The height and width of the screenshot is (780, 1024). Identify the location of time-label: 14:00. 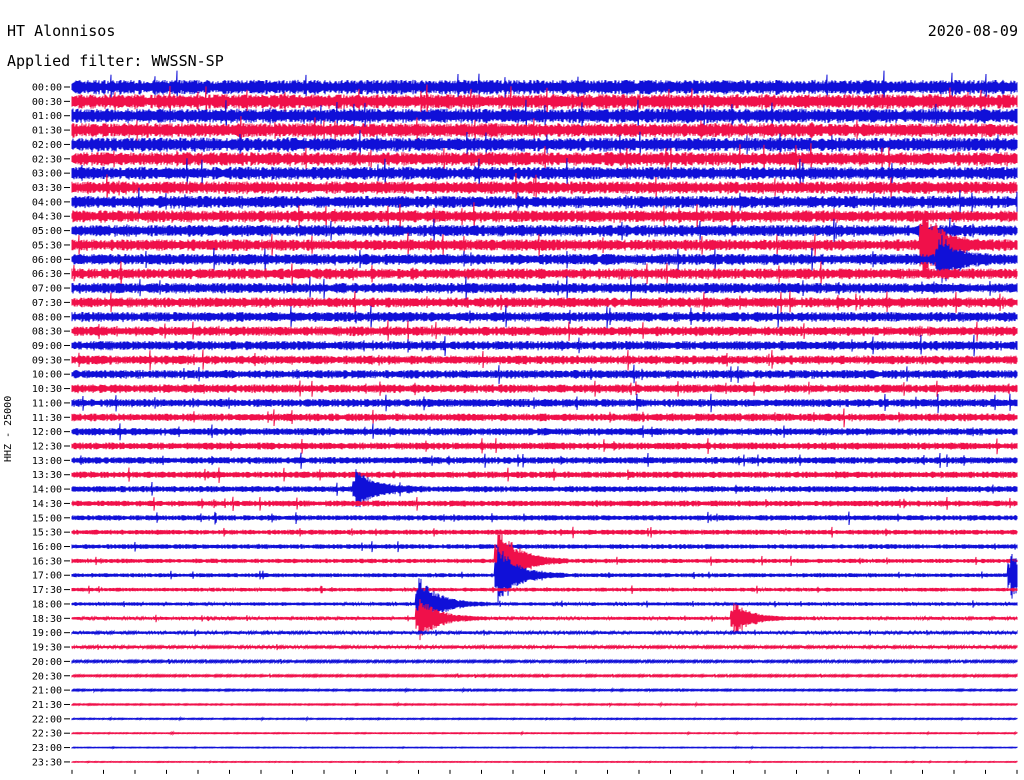
(47, 490).